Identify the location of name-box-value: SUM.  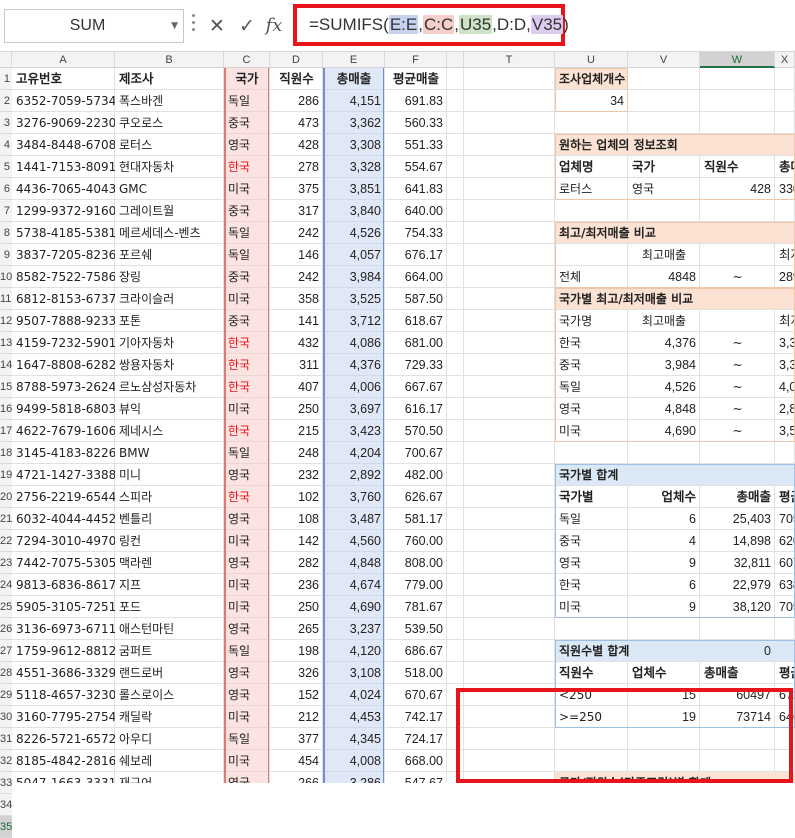
(87, 26).